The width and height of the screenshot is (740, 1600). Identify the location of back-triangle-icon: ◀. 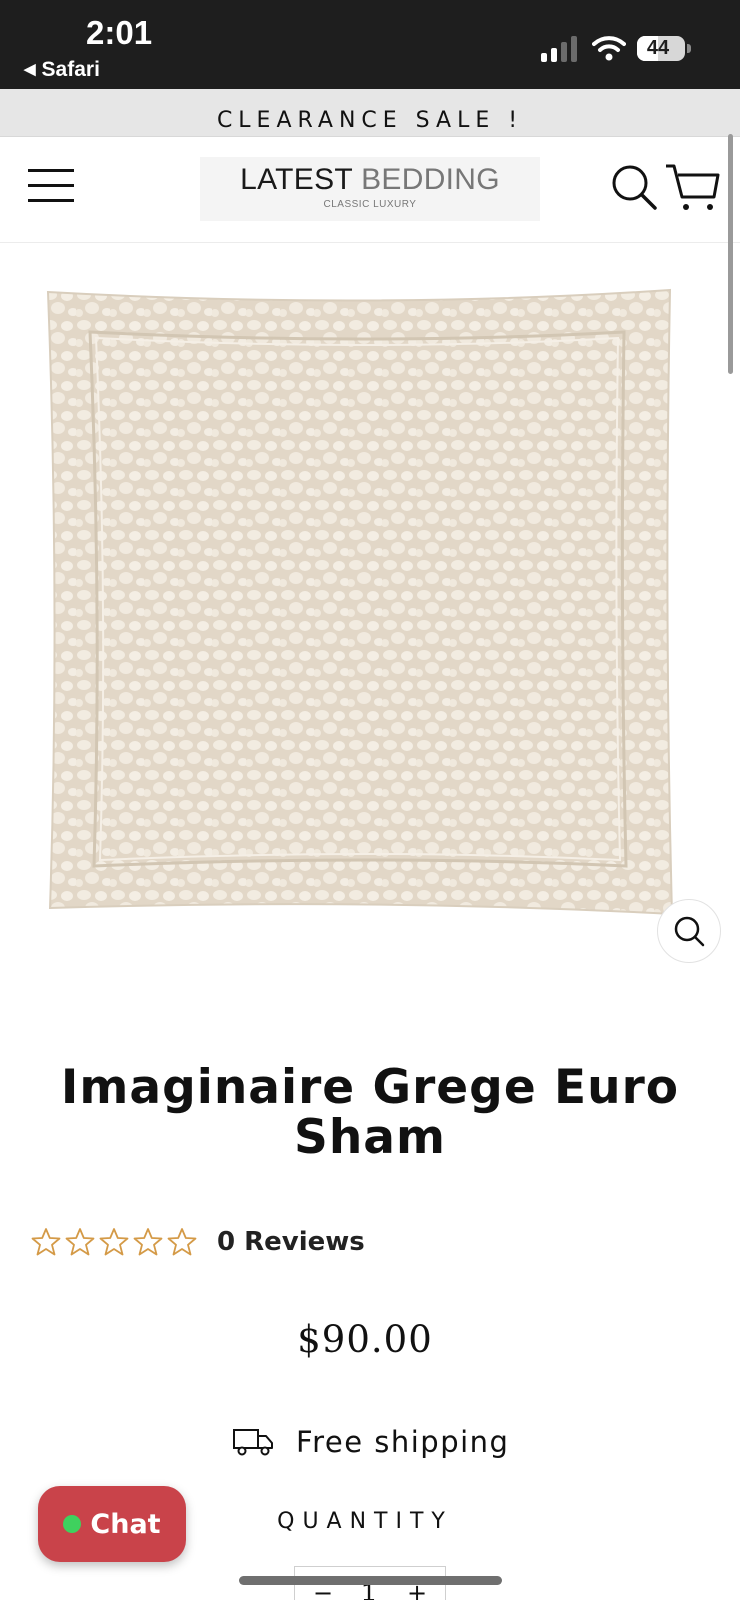
(30, 69).